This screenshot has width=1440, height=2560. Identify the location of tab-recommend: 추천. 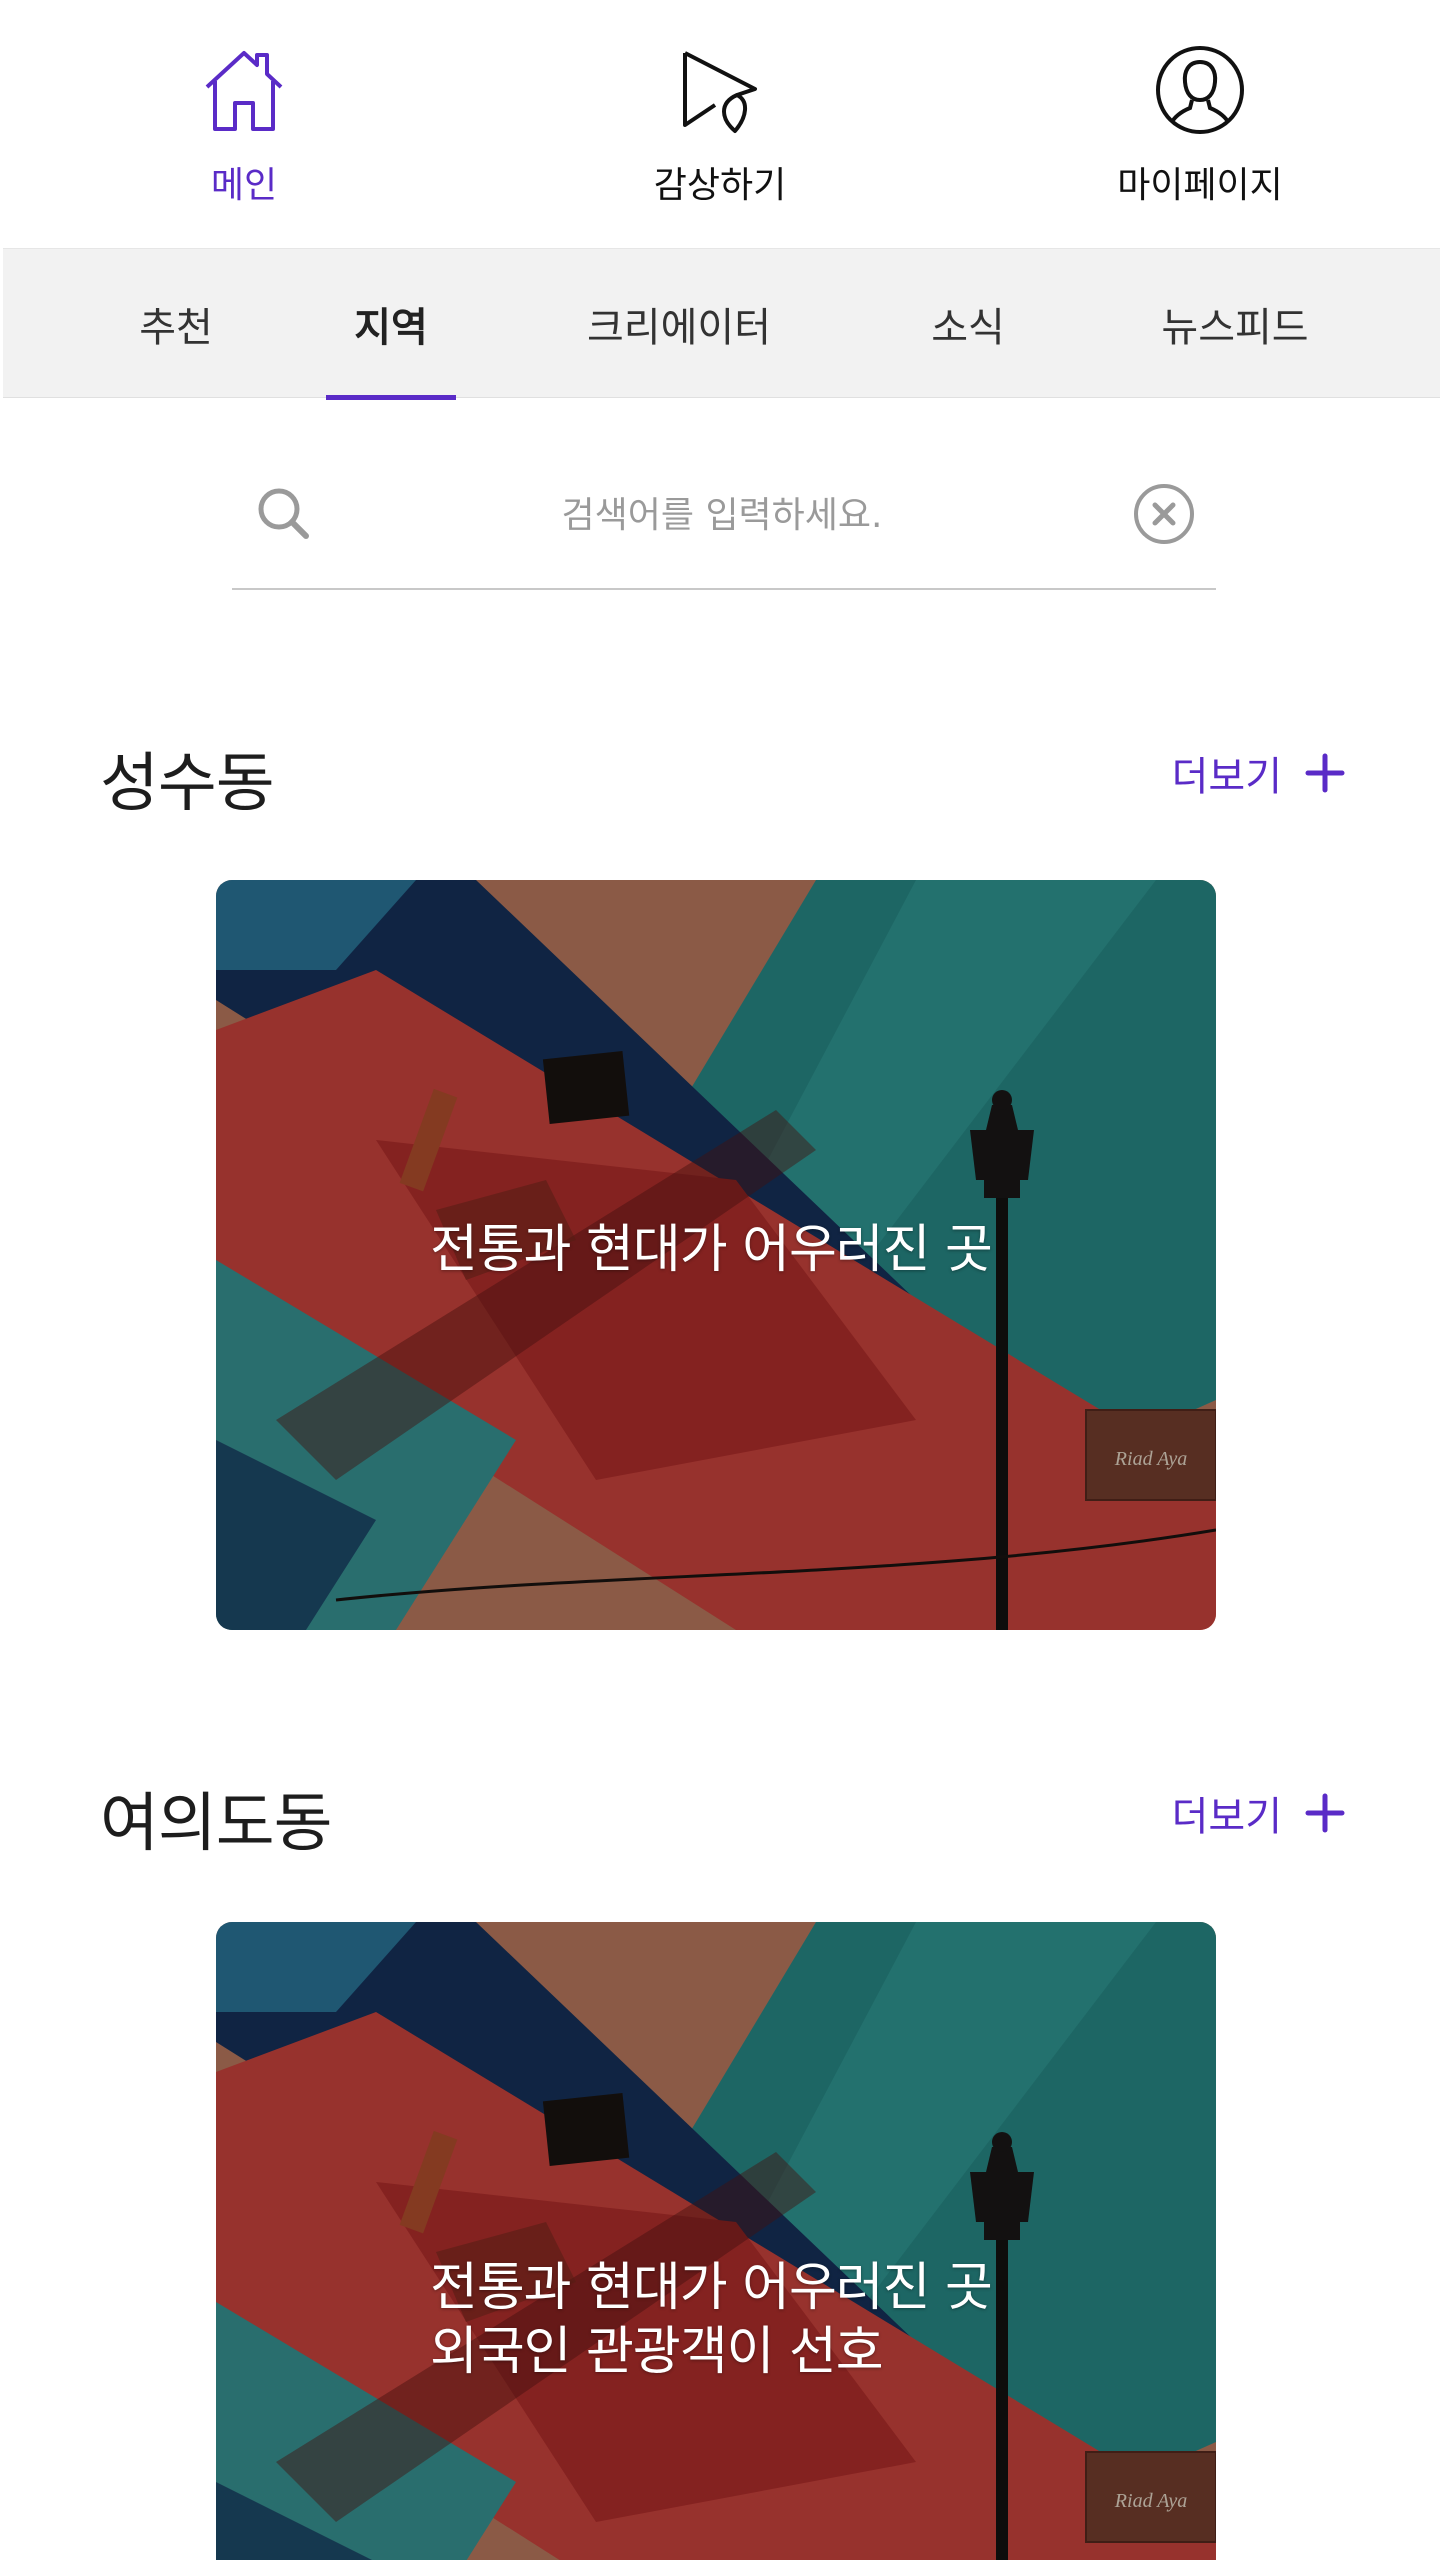
(176, 324).